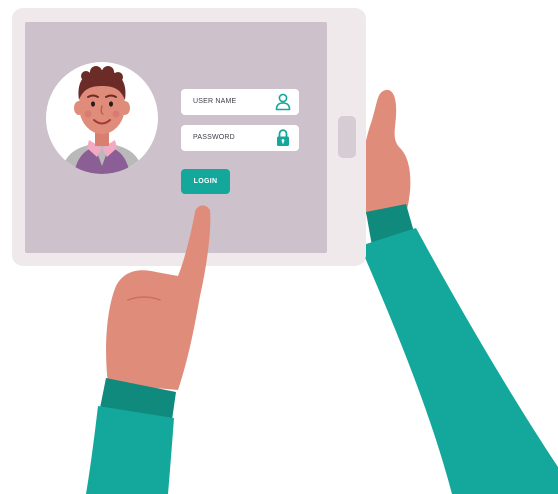  Describe the element at coordinates (240, 138) in the screenshot. I see `password-field: PASSWORD` at that location.